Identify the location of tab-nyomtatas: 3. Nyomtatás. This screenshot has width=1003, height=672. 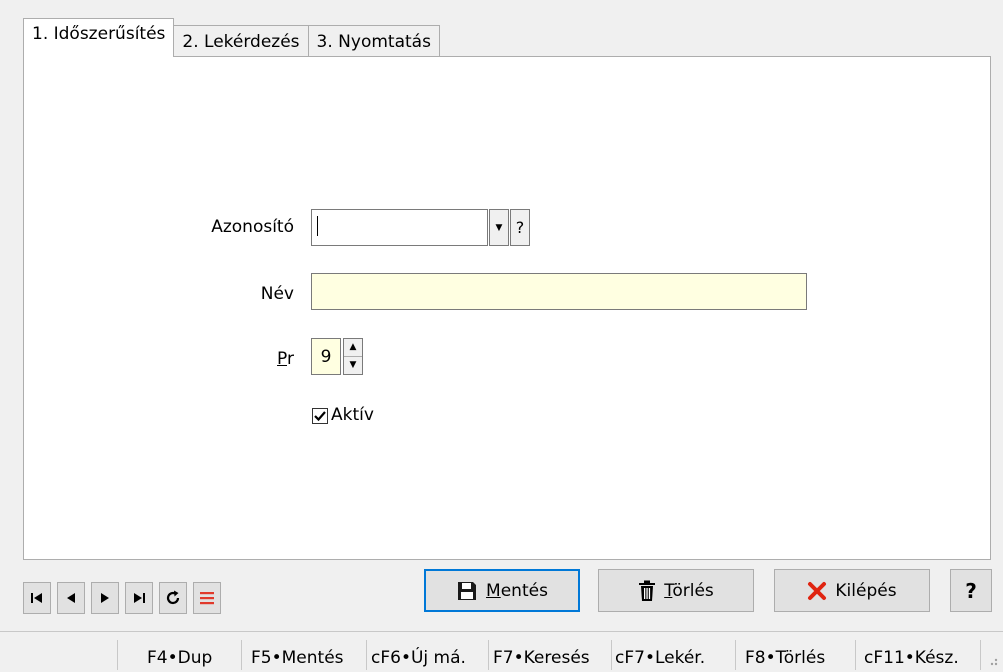
(373, 41).